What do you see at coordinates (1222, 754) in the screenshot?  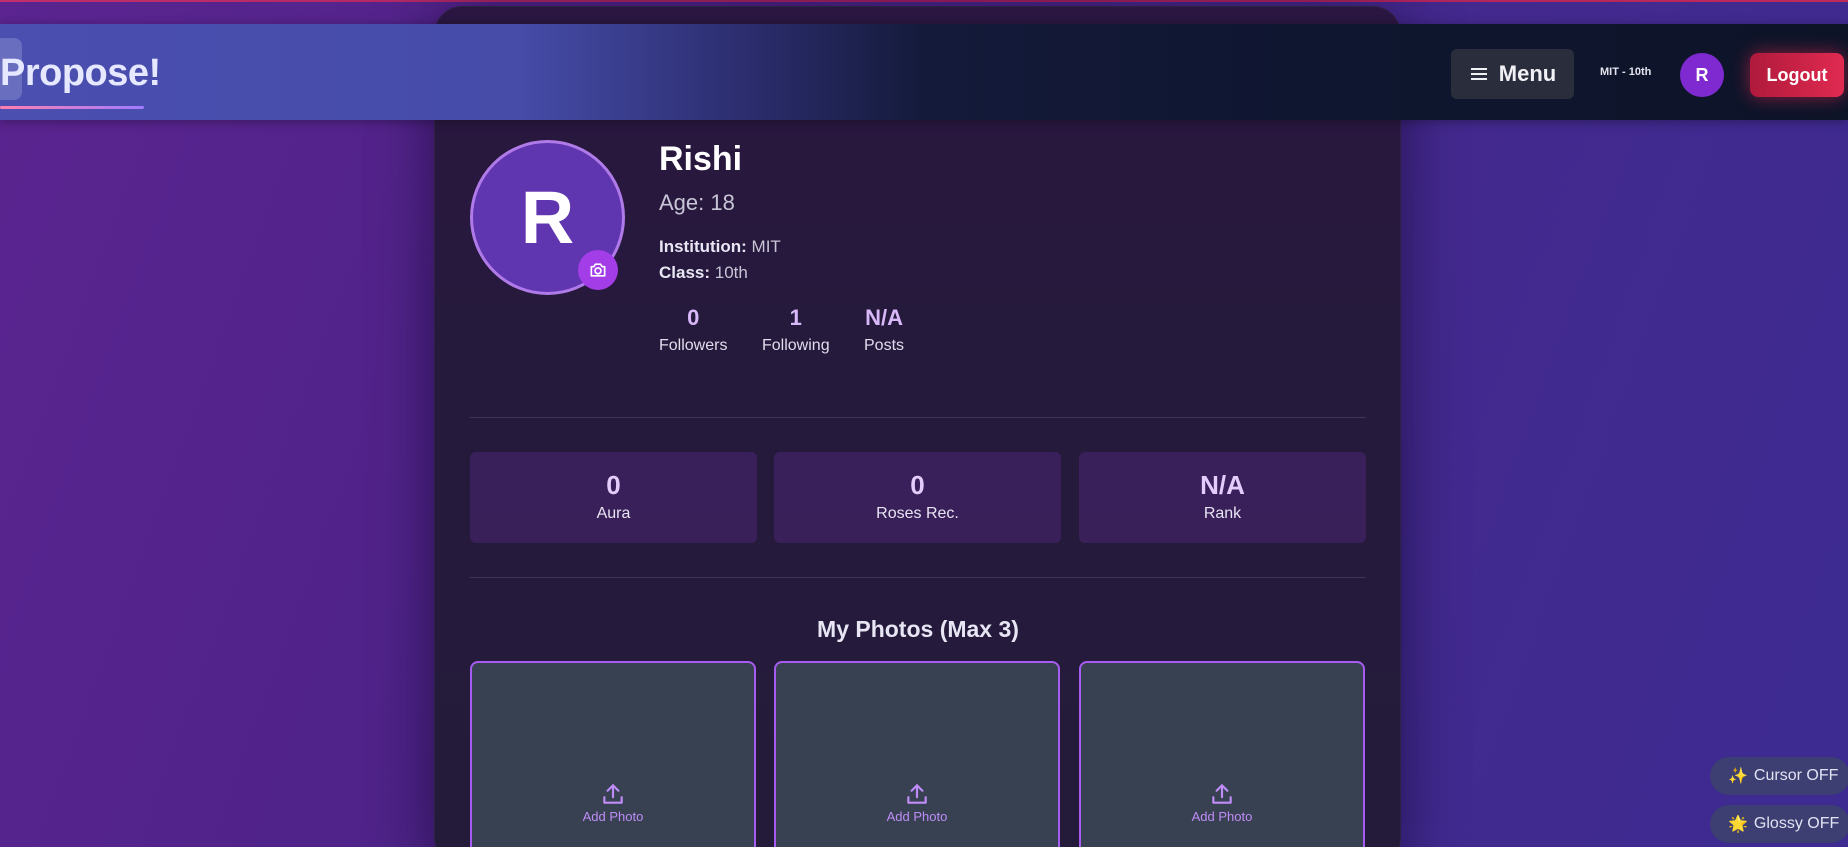 I see `photo-slot-3: Add Photo` at bounding box center [1222, 754].